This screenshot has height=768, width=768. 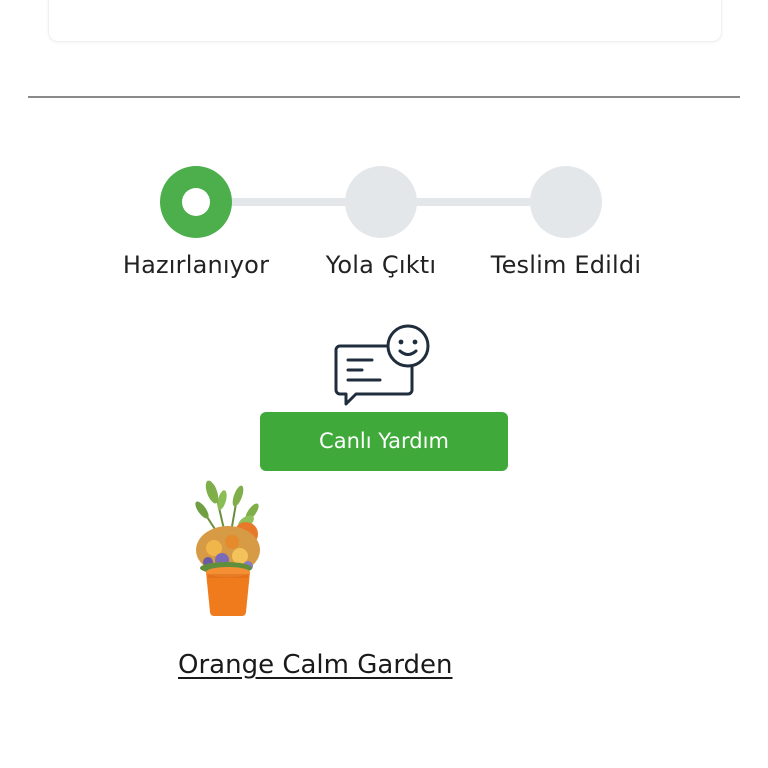 I want to click on live-support-button: Canlı Yardım, so click(x=384, y=441).